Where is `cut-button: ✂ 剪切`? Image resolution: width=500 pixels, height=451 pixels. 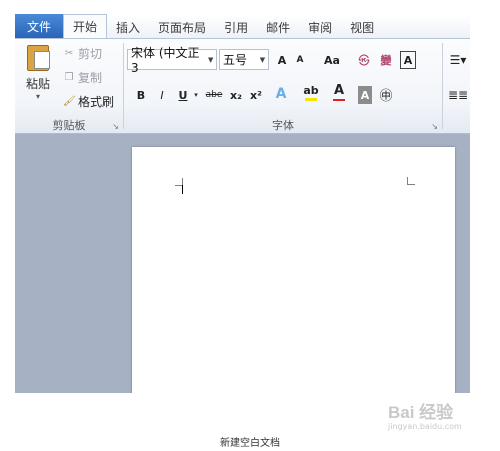 cut-button: ✂ 剪切 is located at coordinates (82, 53).